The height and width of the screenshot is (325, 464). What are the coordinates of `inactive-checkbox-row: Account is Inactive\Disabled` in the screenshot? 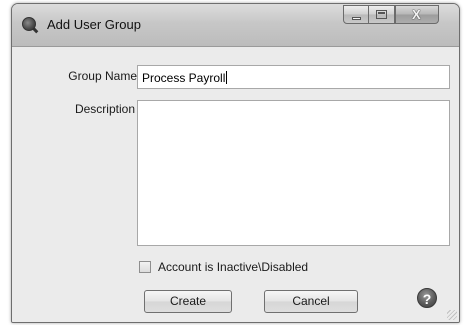 It's located at (223, 267).